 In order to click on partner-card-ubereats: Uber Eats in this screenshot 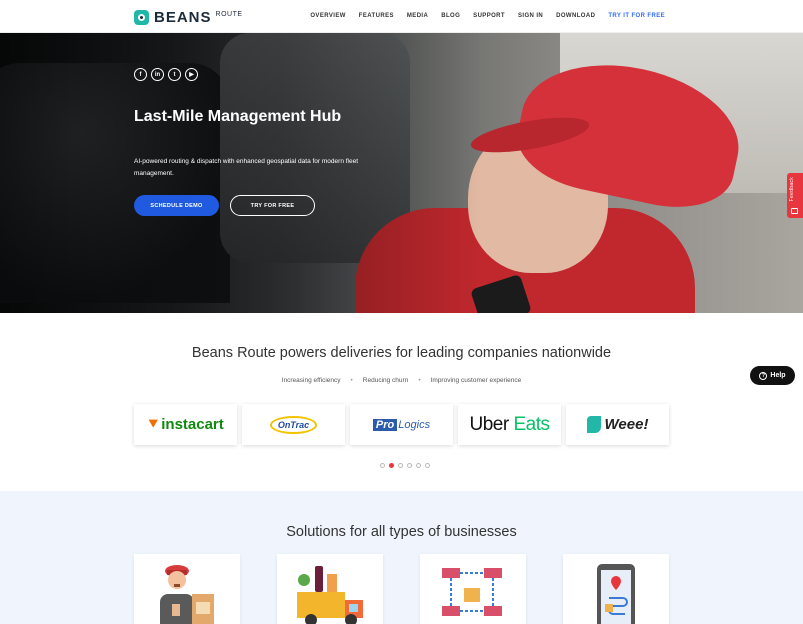, I will do `click(509, 424)`.